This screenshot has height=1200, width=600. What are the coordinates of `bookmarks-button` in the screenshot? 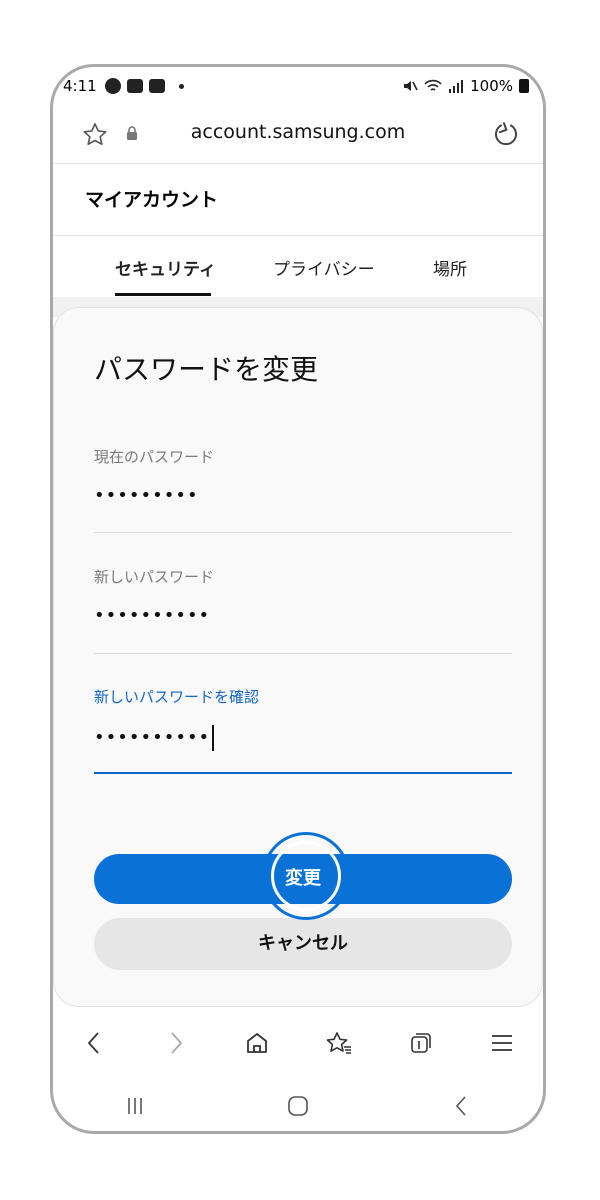 It's located at (339, 1043).